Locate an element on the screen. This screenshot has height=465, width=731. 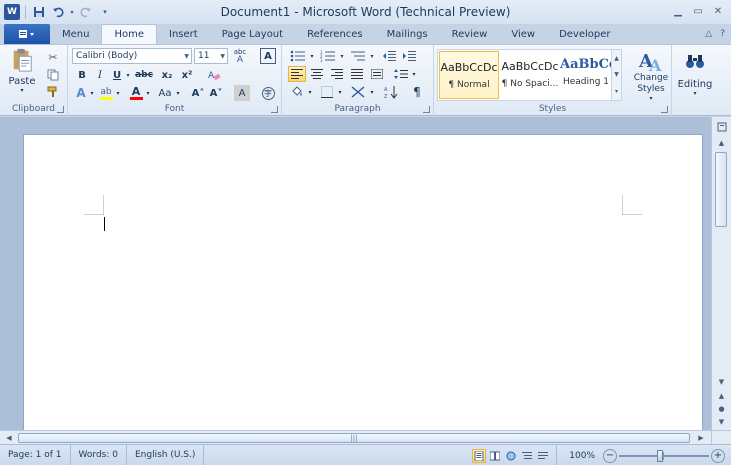
styles-launcher-icon is located at coordinates (664, 109).